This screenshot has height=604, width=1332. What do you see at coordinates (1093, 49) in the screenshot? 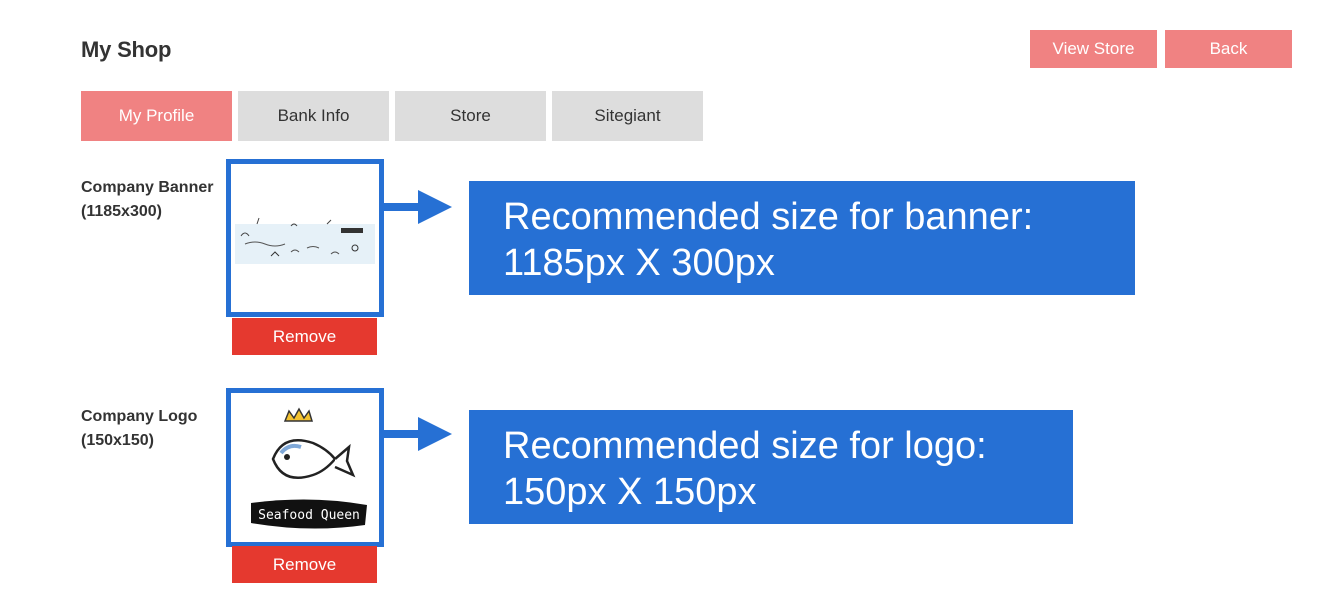
I see `view-store-button: View Store` at bounding box center [1093, 49].